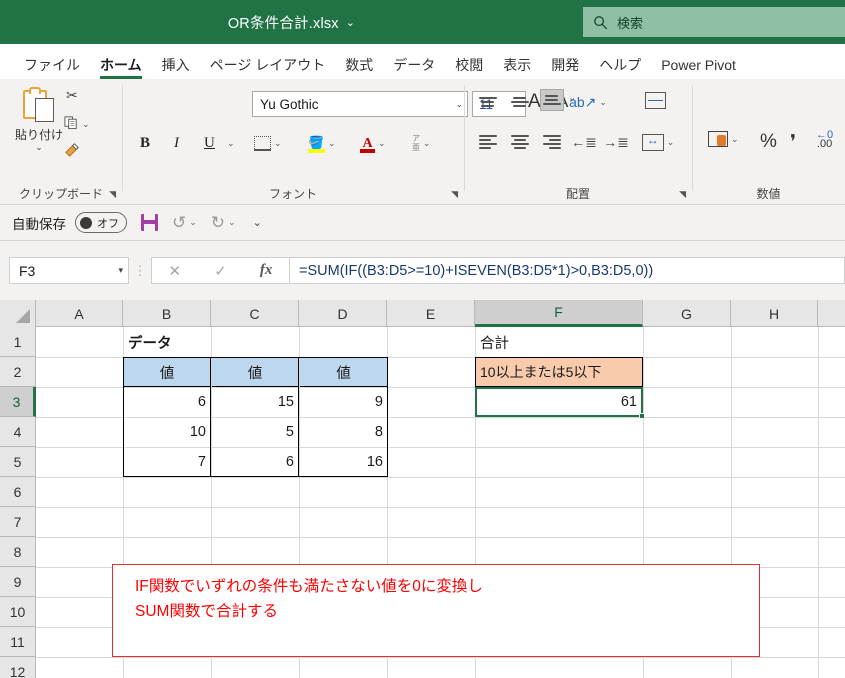 This screenshot has height=678, width=845. Describe the element at coordinates (658, 142) in the screenshot. I see `merge-center-button: ⌄` at that location.